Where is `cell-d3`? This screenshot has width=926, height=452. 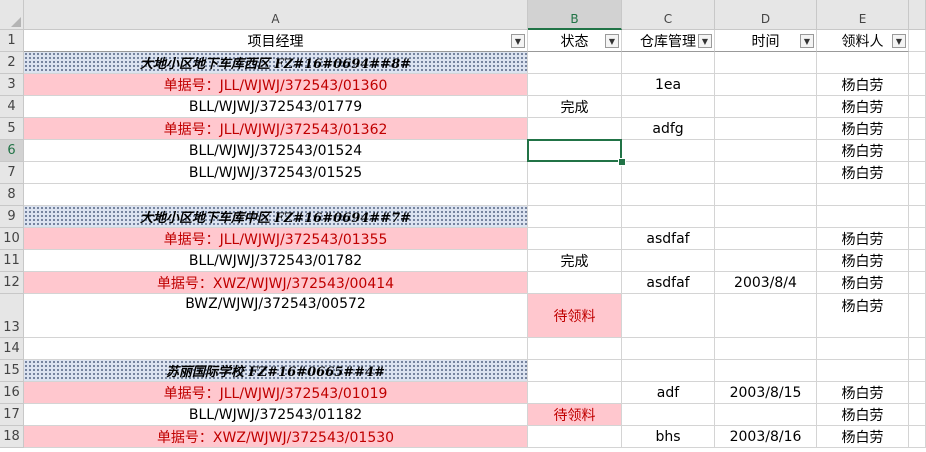
cell-d3 is located at coordinates (766, 85).